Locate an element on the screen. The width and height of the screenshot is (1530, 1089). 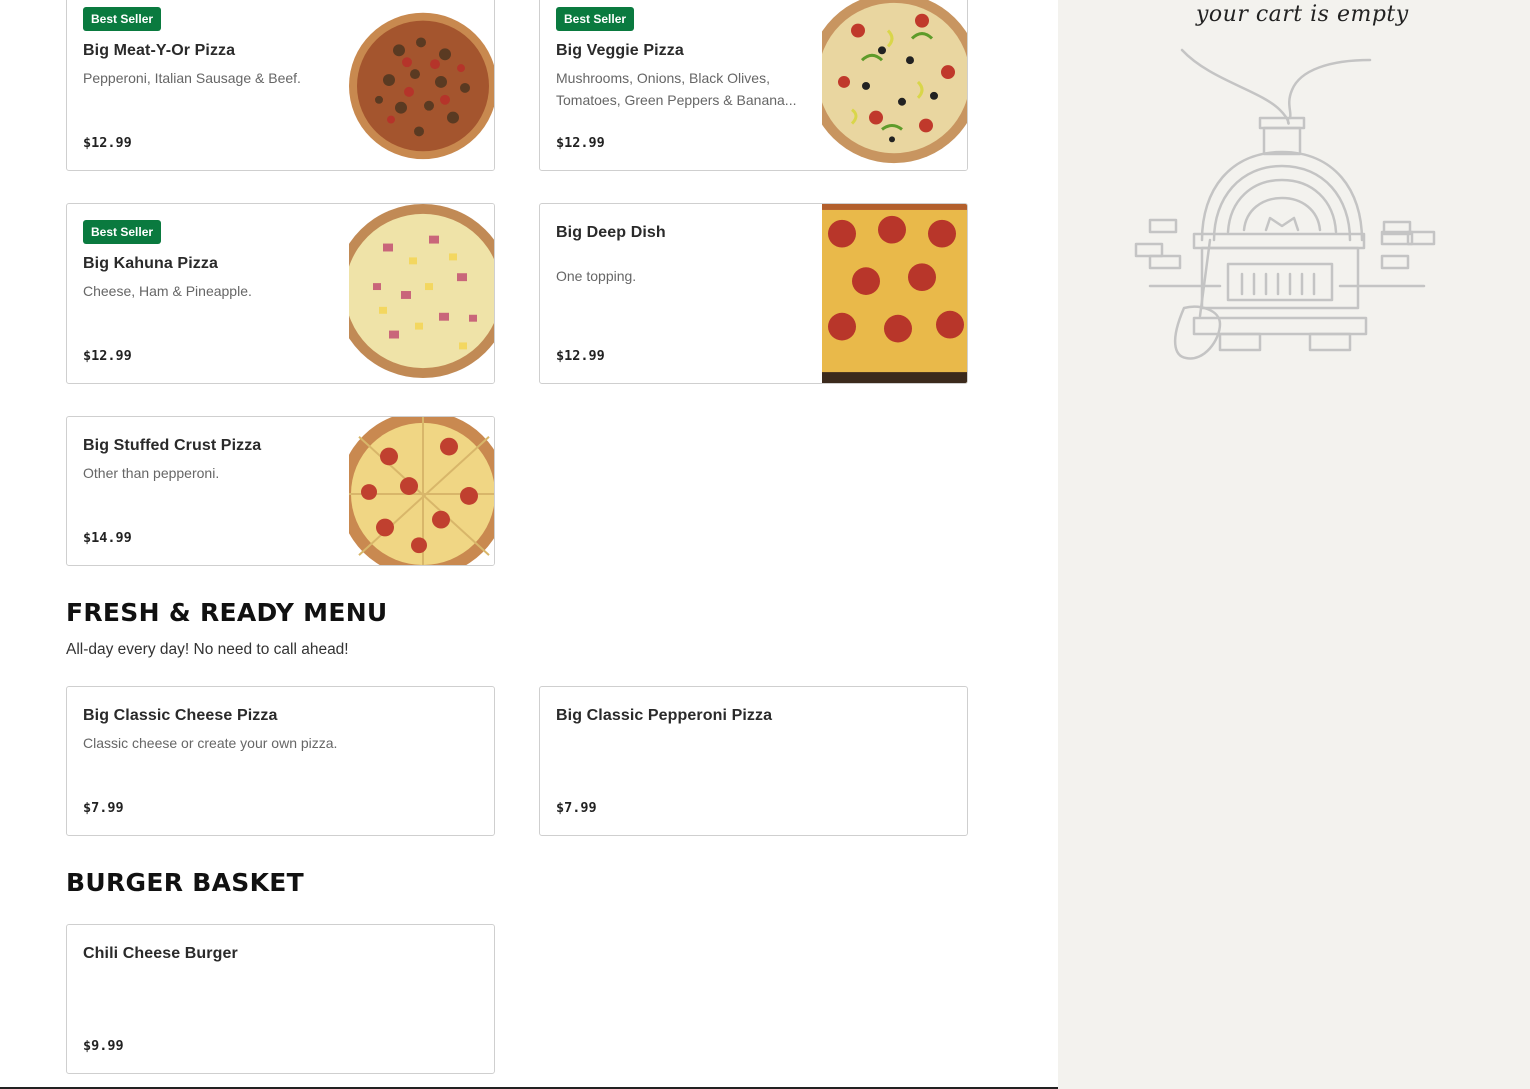
menu-item-card: Chili Cheese Burger $9.99 is located at coordinates (280, 999).